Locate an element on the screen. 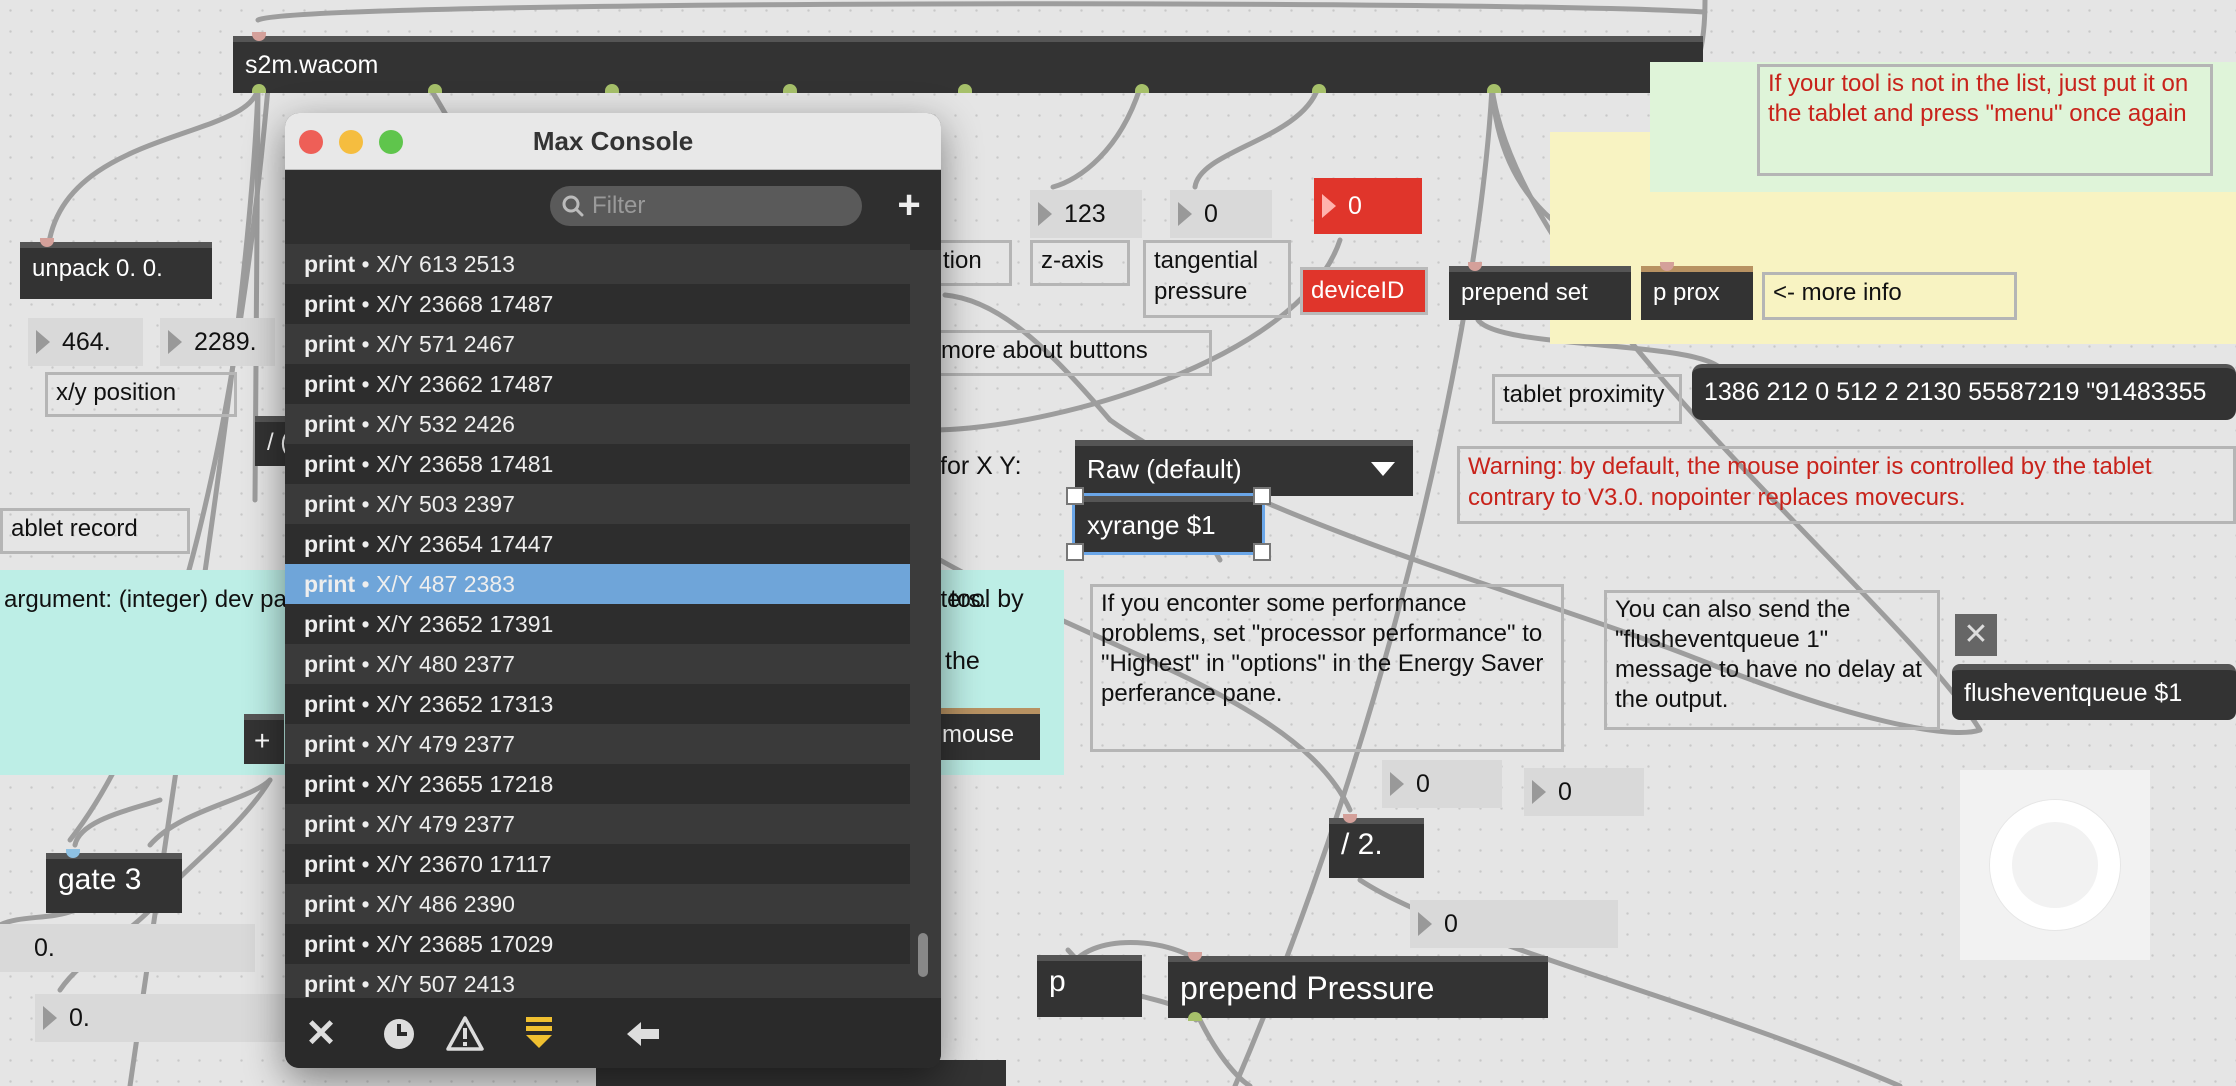  console-row-message: X/Y 487 2383 is located at coordinates (445, 584).